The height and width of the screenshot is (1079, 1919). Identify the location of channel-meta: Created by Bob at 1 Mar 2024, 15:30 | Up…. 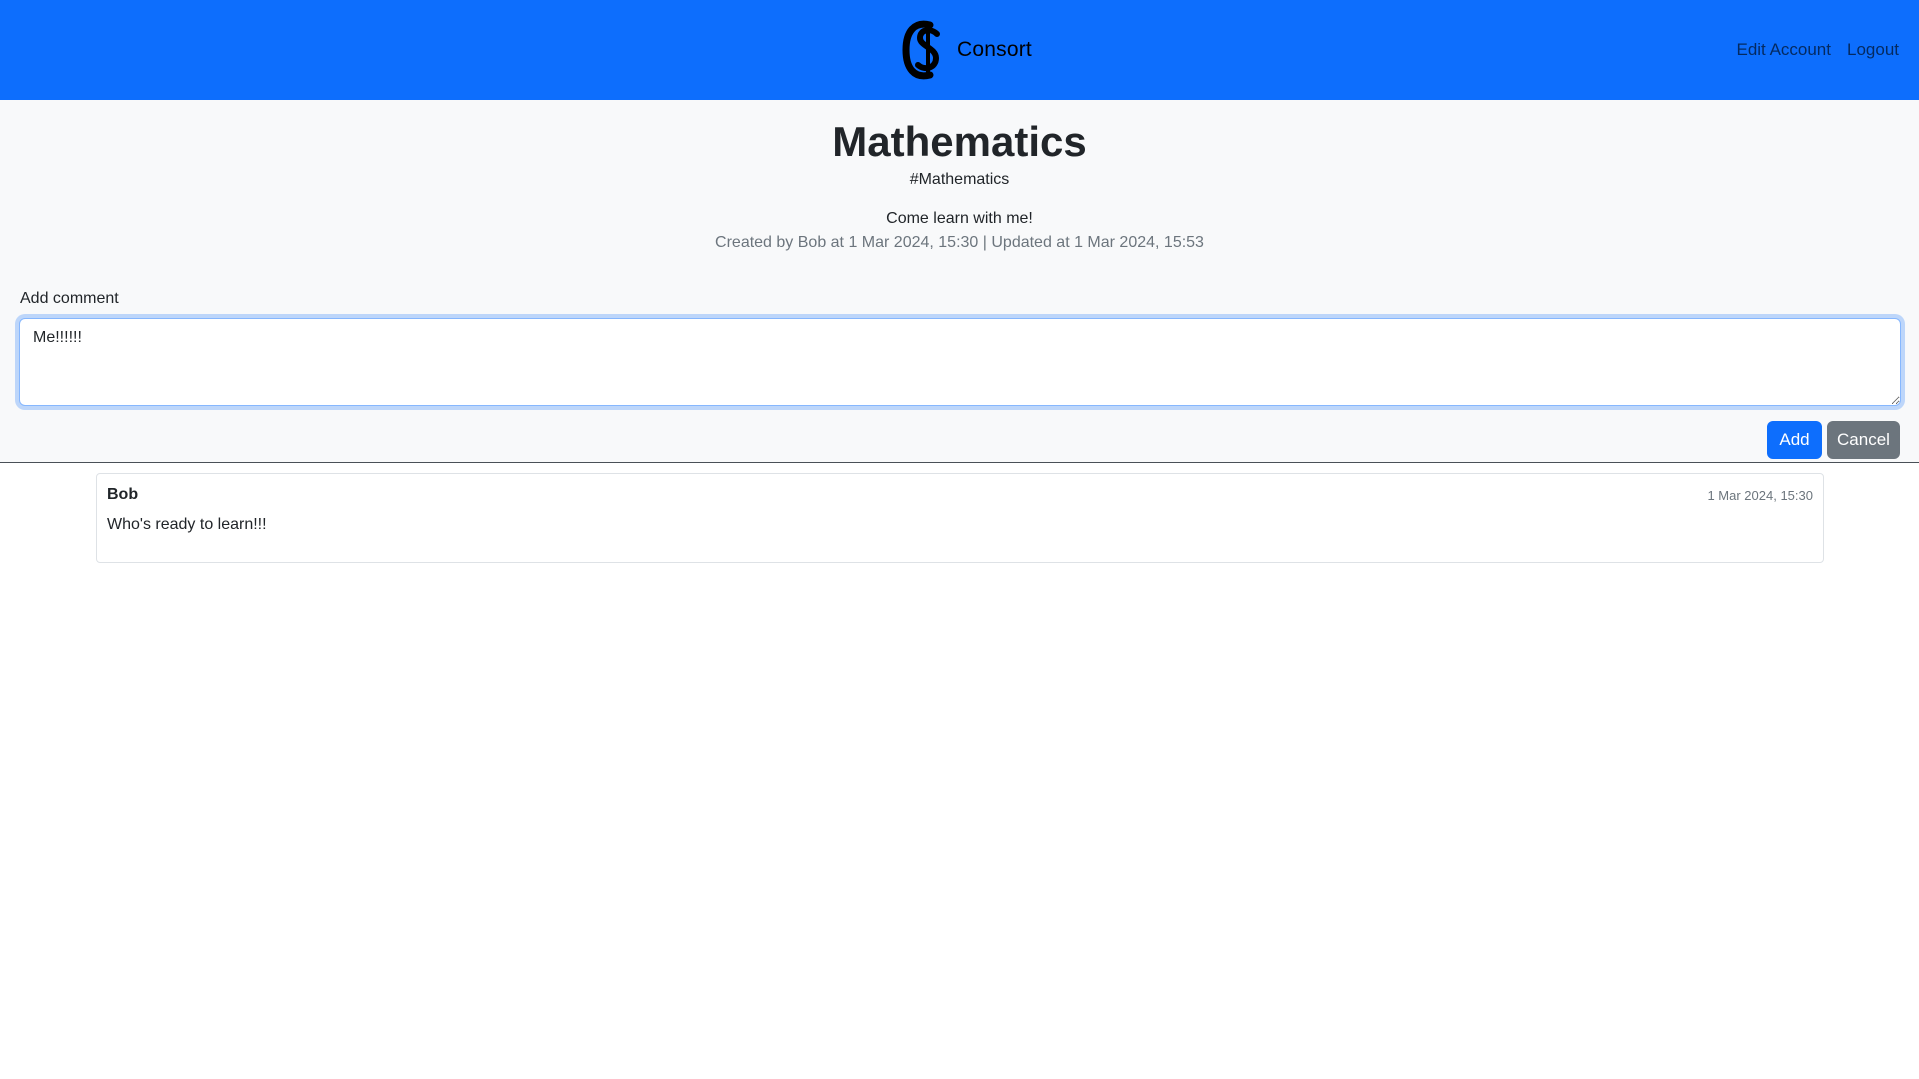
(959, 242).